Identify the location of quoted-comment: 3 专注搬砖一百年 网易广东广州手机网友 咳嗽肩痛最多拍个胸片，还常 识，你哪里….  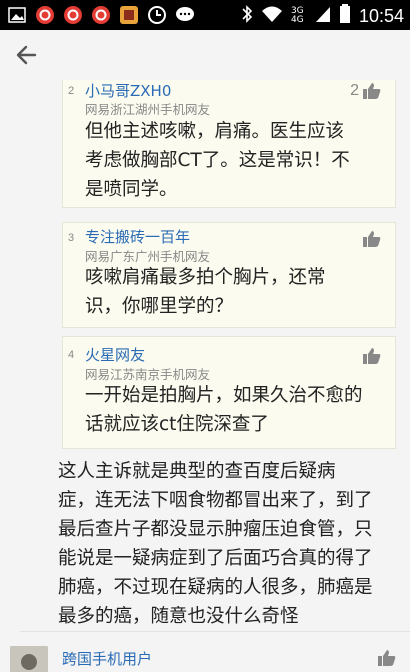
(229, 275).